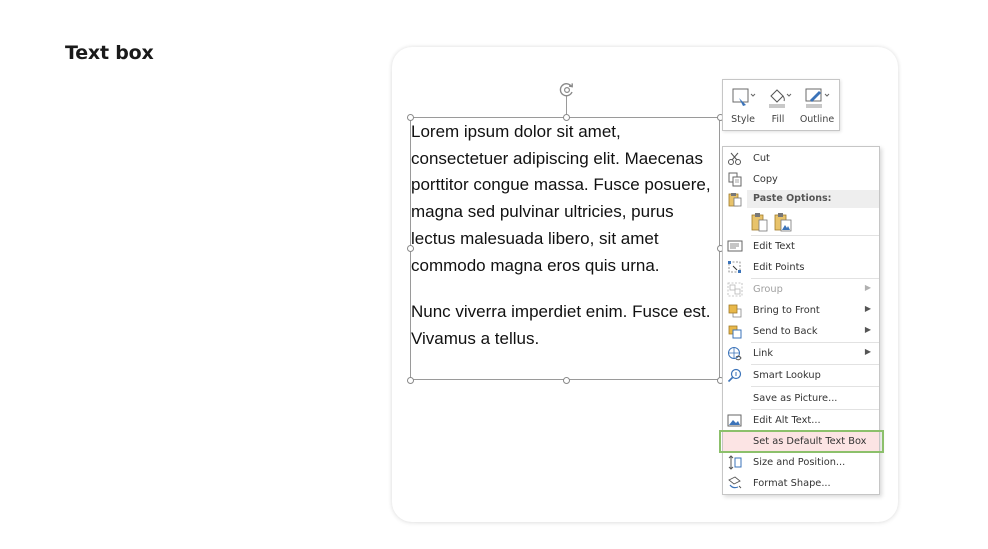 The height and width of the screenshot is (549, 988). I want to click on menu-item-group: Group ▶, so click(801, 289).